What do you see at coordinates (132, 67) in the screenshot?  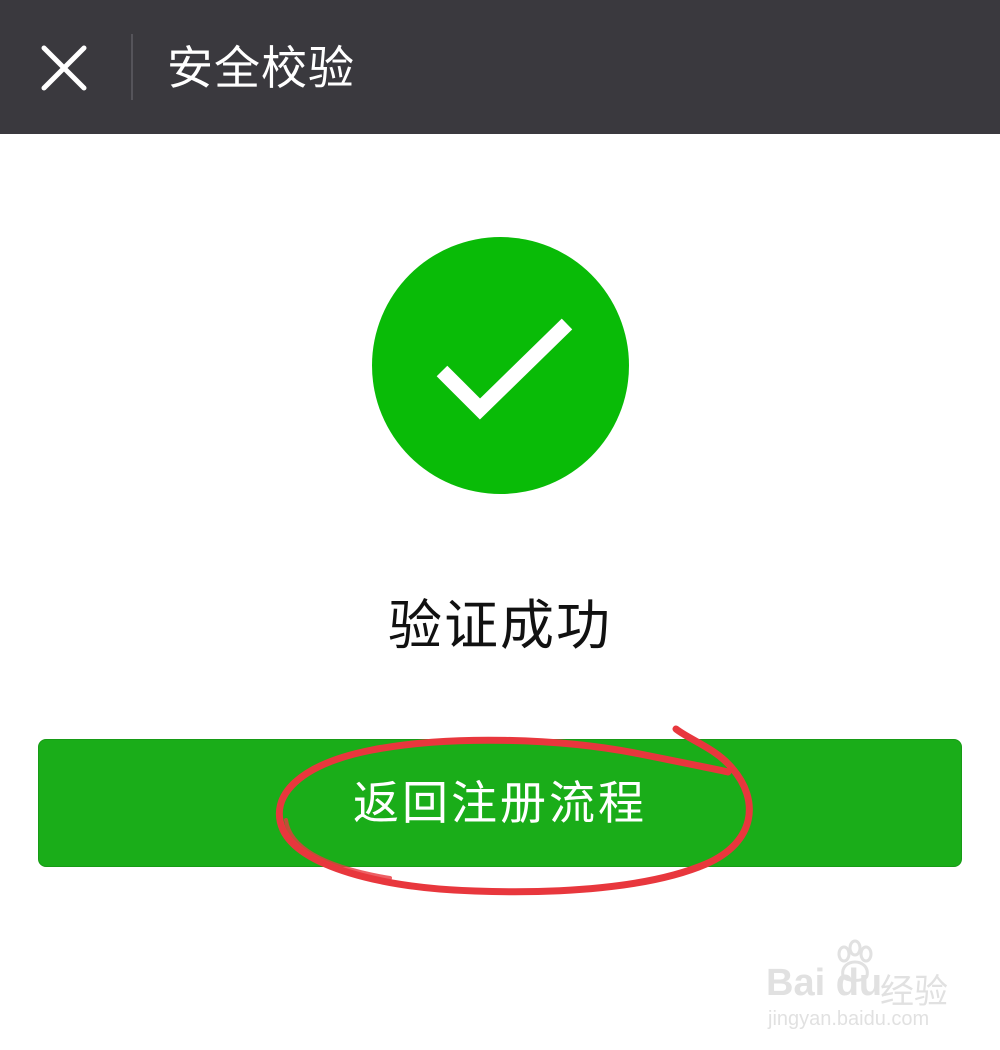 I see `header-divider` at bounding box center [132, 67].